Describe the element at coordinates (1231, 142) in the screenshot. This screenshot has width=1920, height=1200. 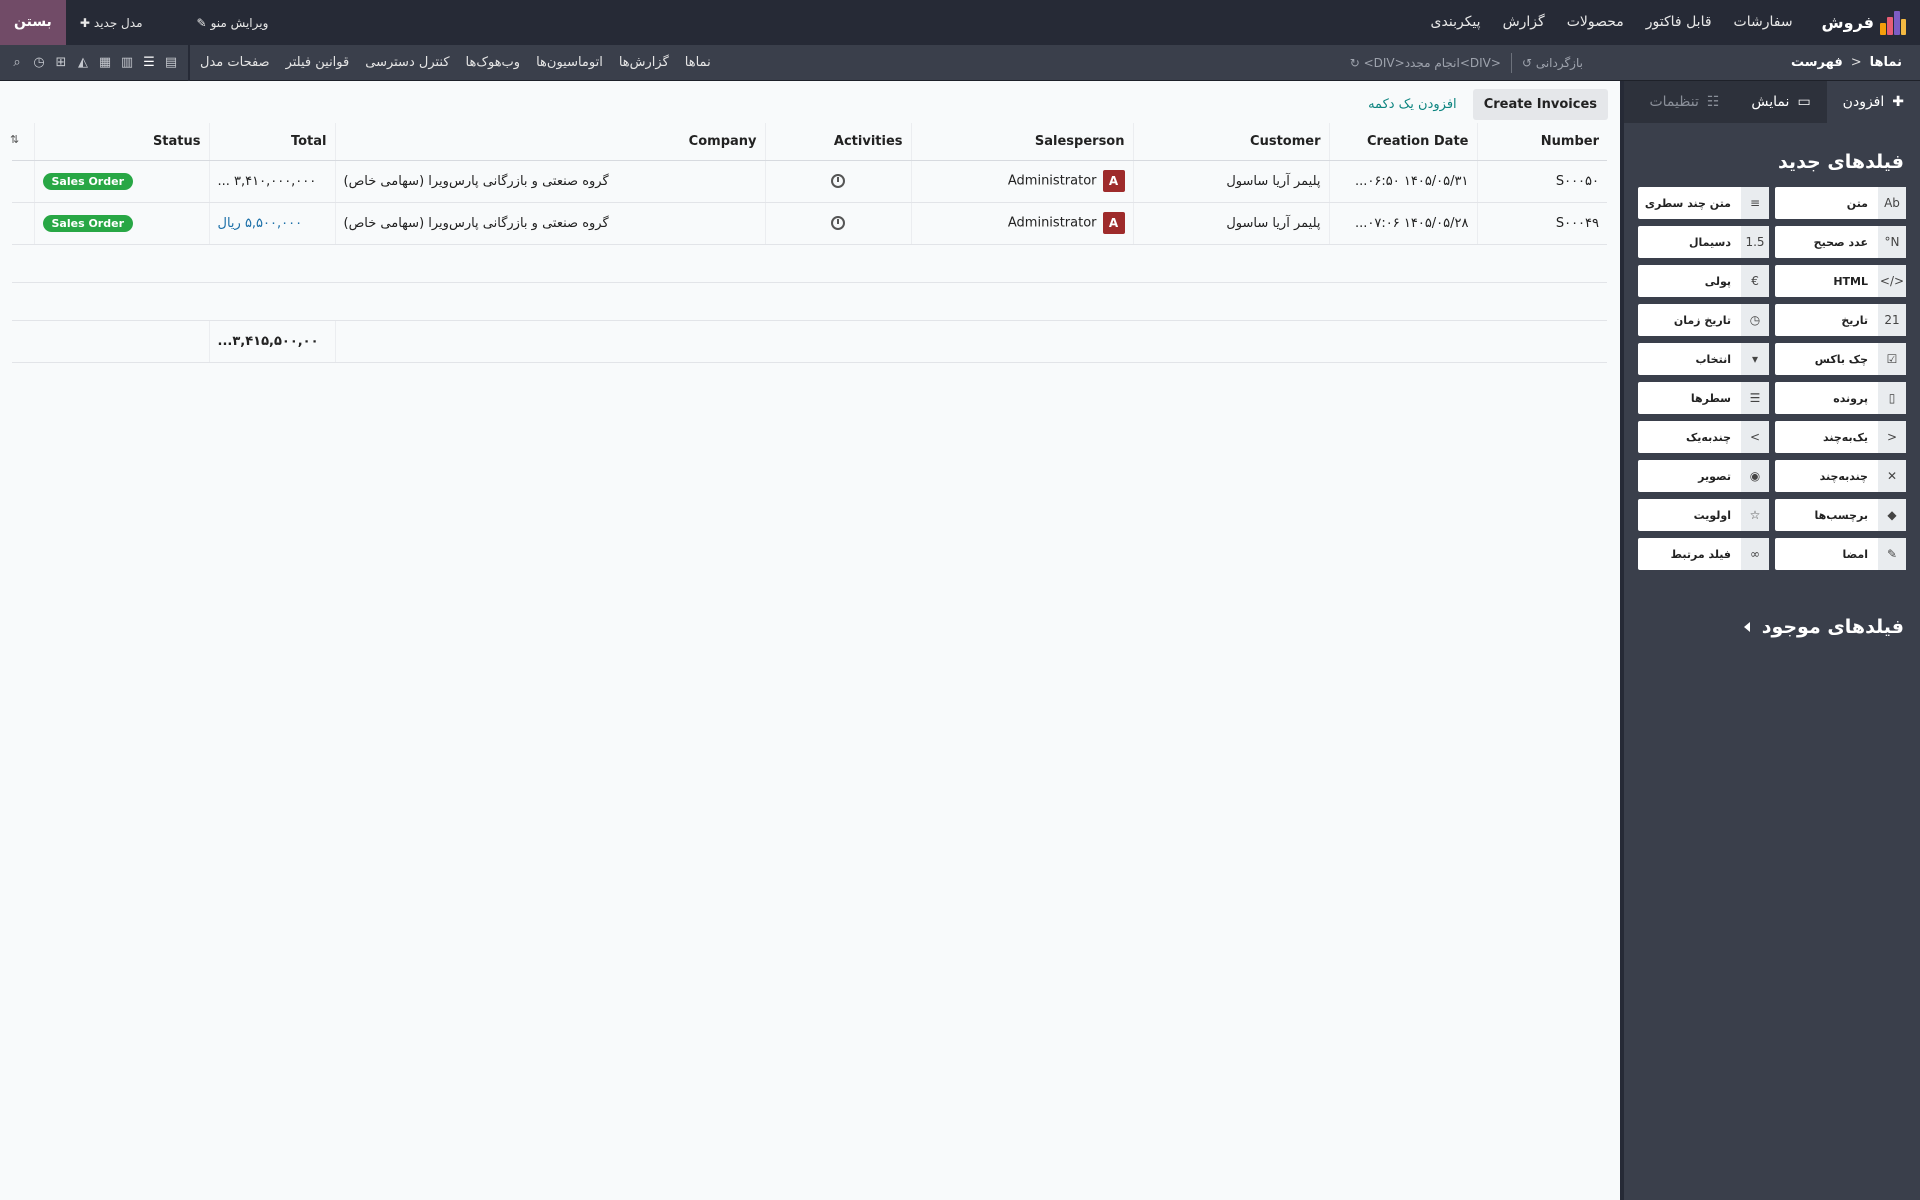
I see `column-customer: Customer` at that location.